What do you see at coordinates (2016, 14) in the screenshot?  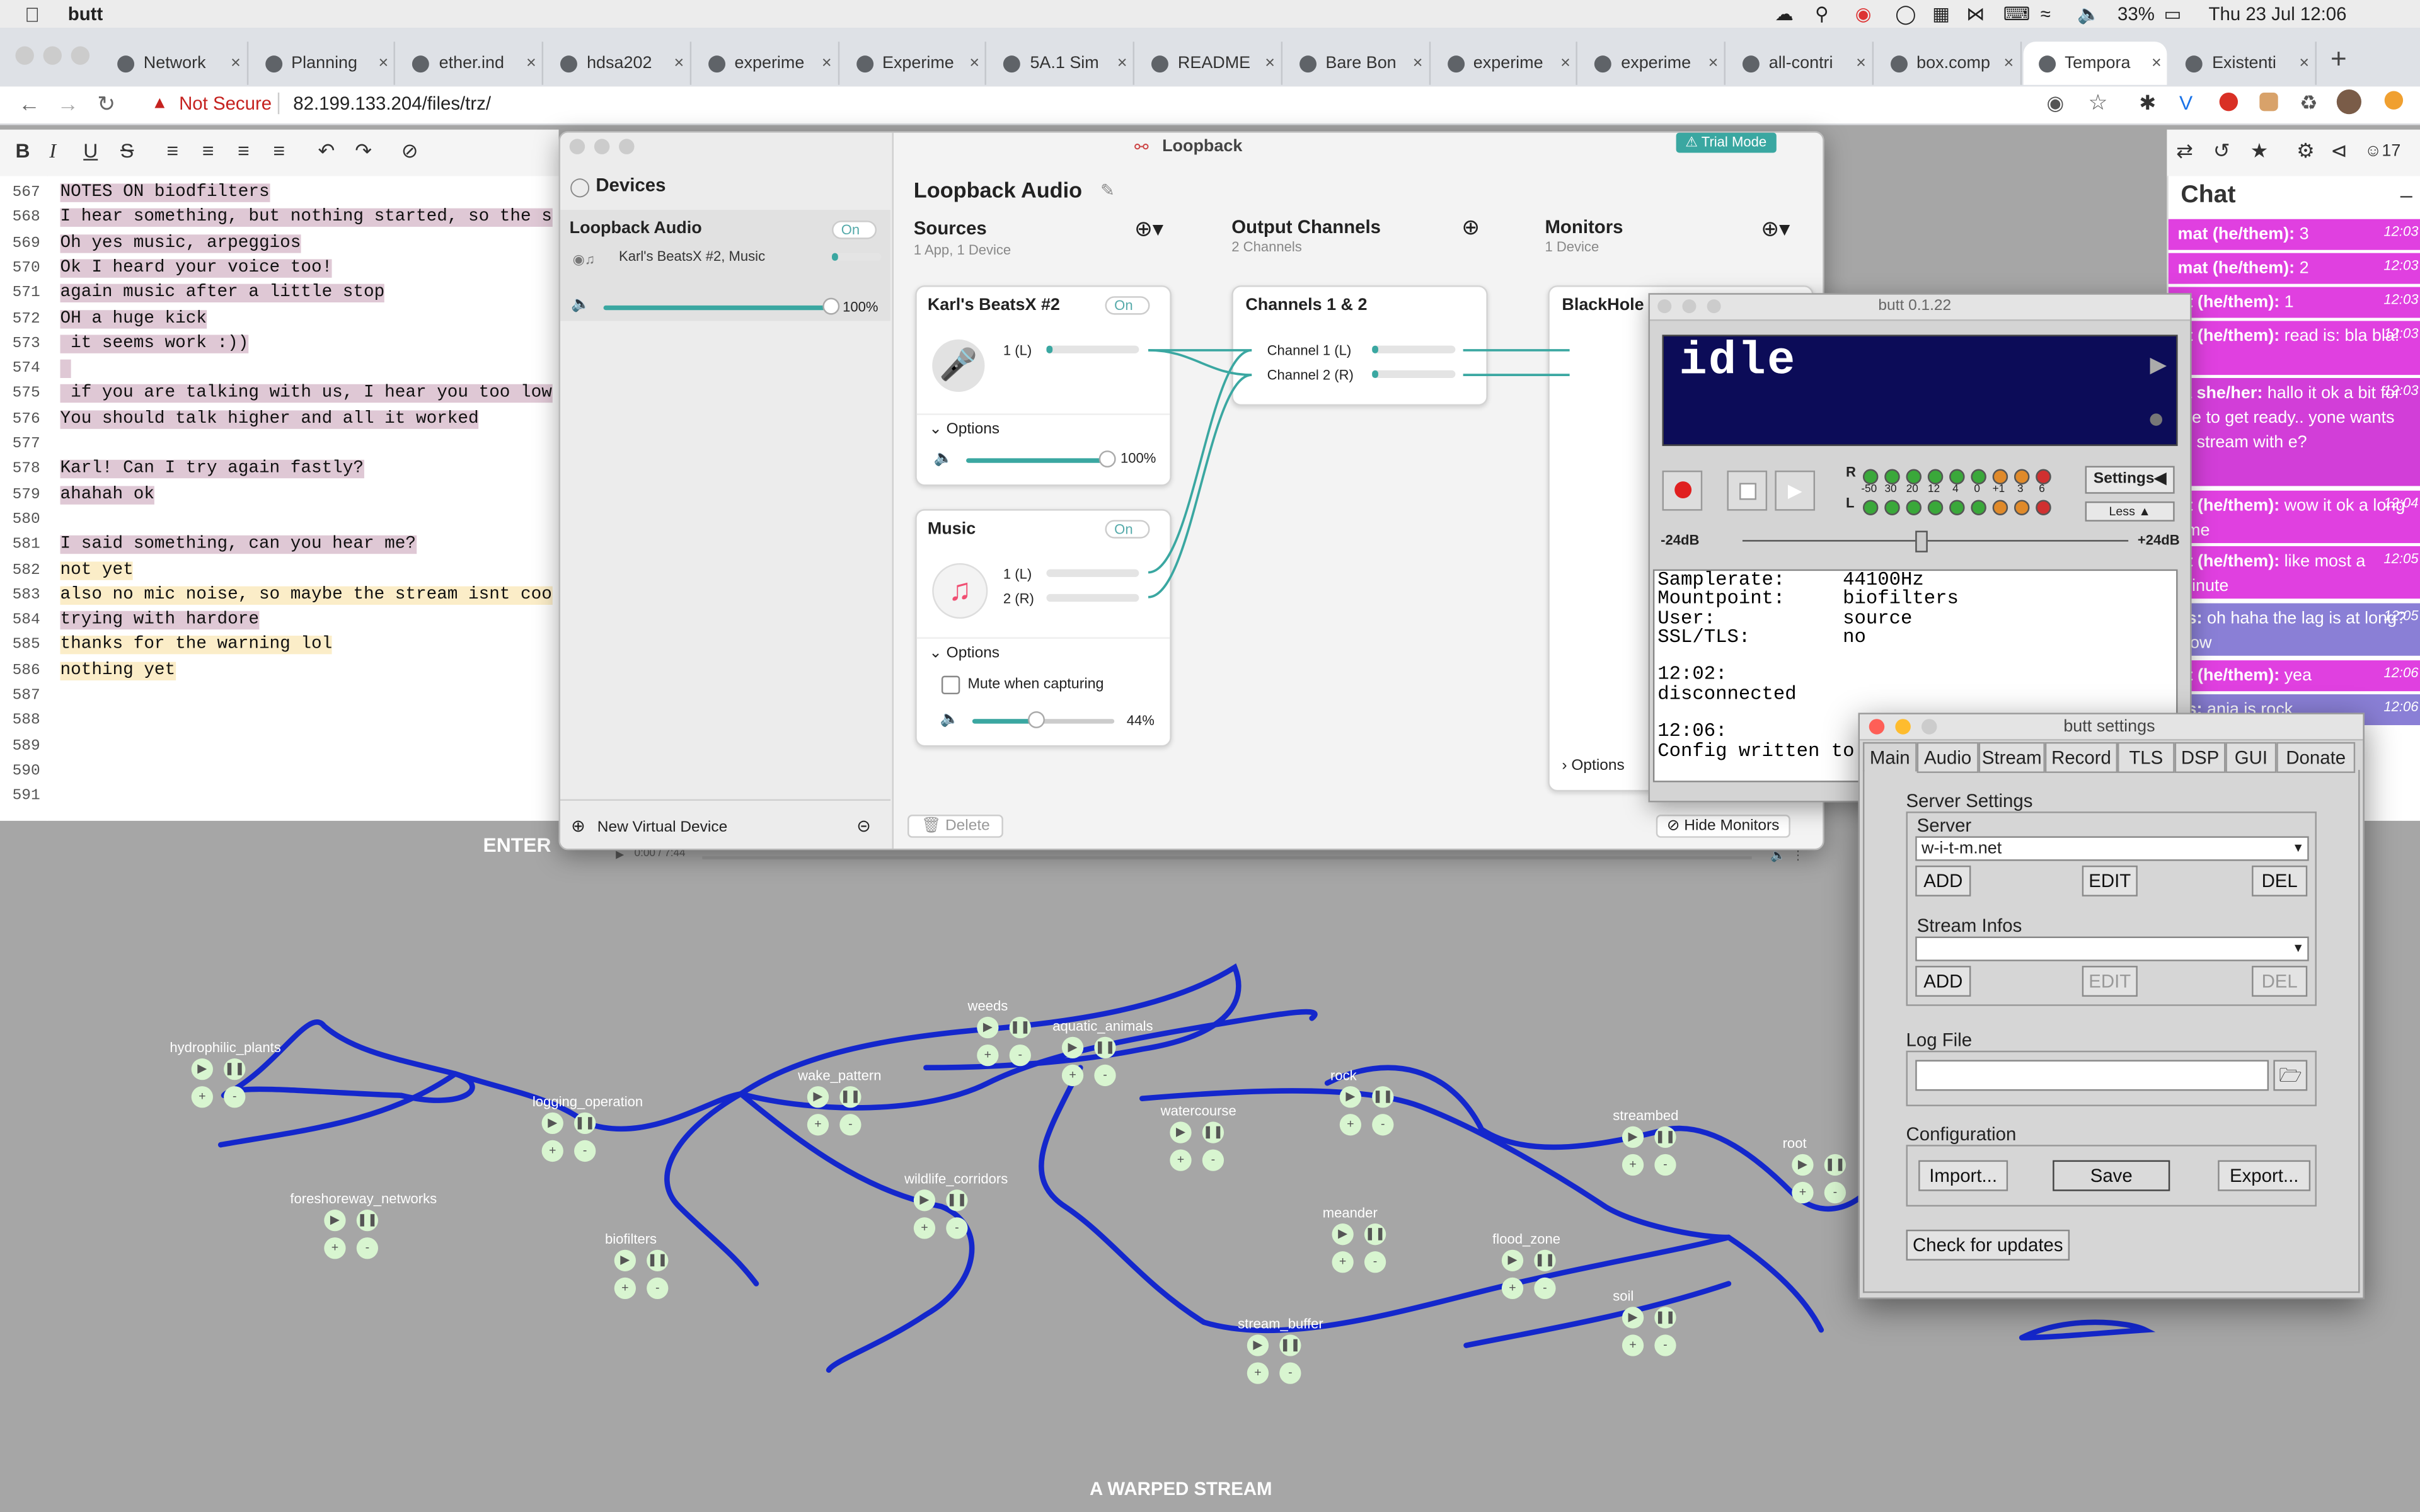 I see `keyboard-icon: ⌨` at bounding box center [2016, 14].